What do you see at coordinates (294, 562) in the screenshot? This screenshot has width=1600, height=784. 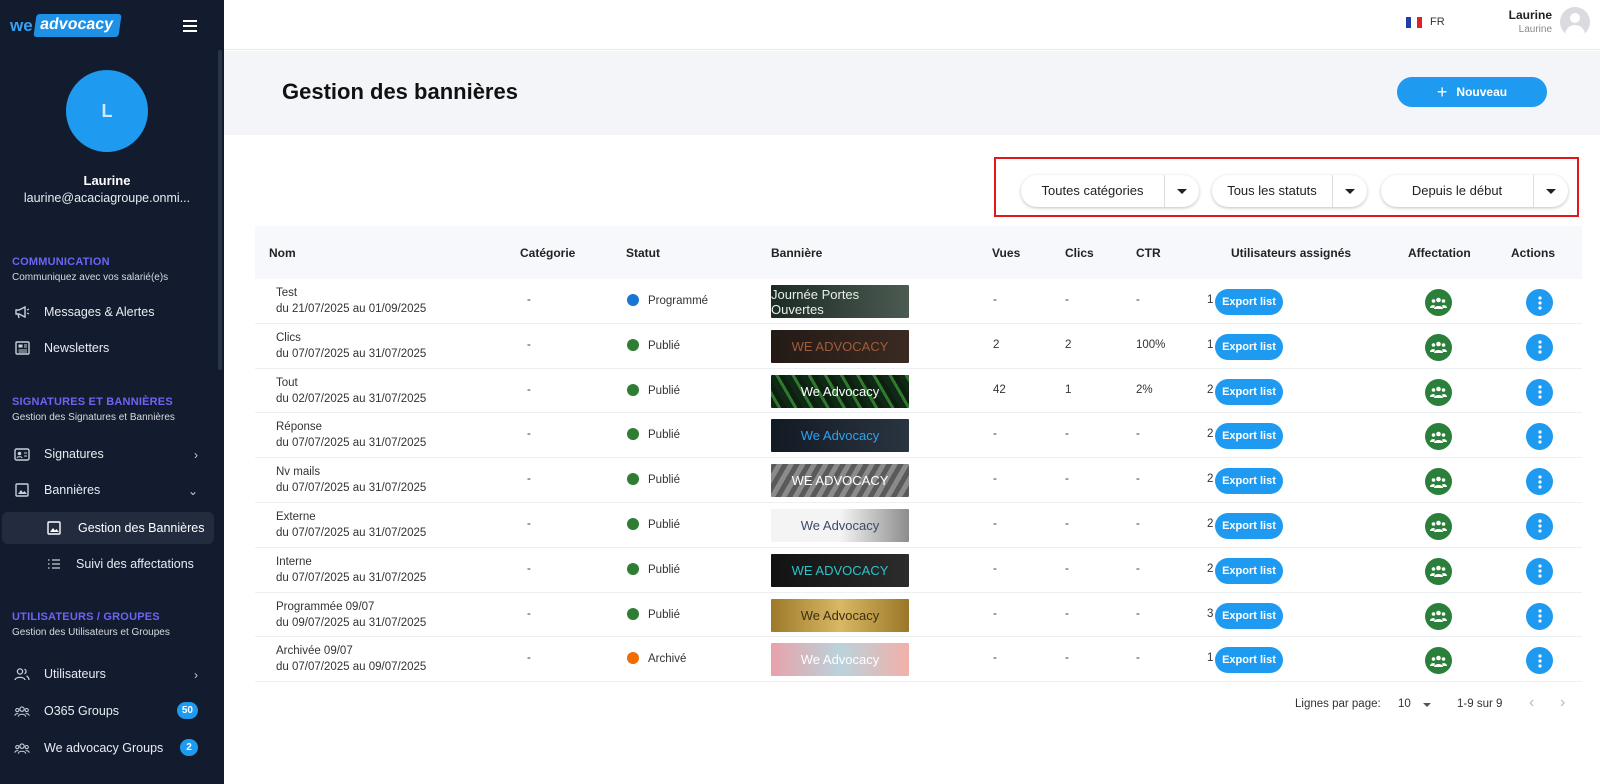 I see `banner-name: Interne` at bounding box center [294, 562].